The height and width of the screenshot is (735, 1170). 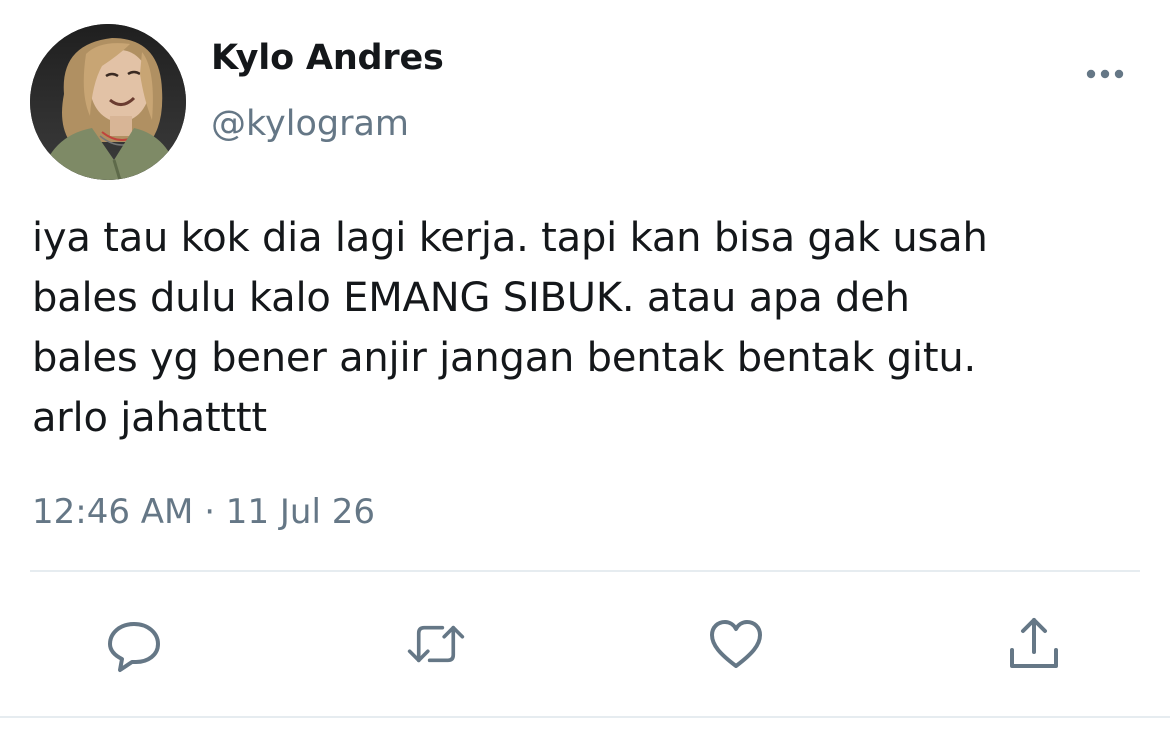 I want to click on retweet-button, so click(x=436, y=644).